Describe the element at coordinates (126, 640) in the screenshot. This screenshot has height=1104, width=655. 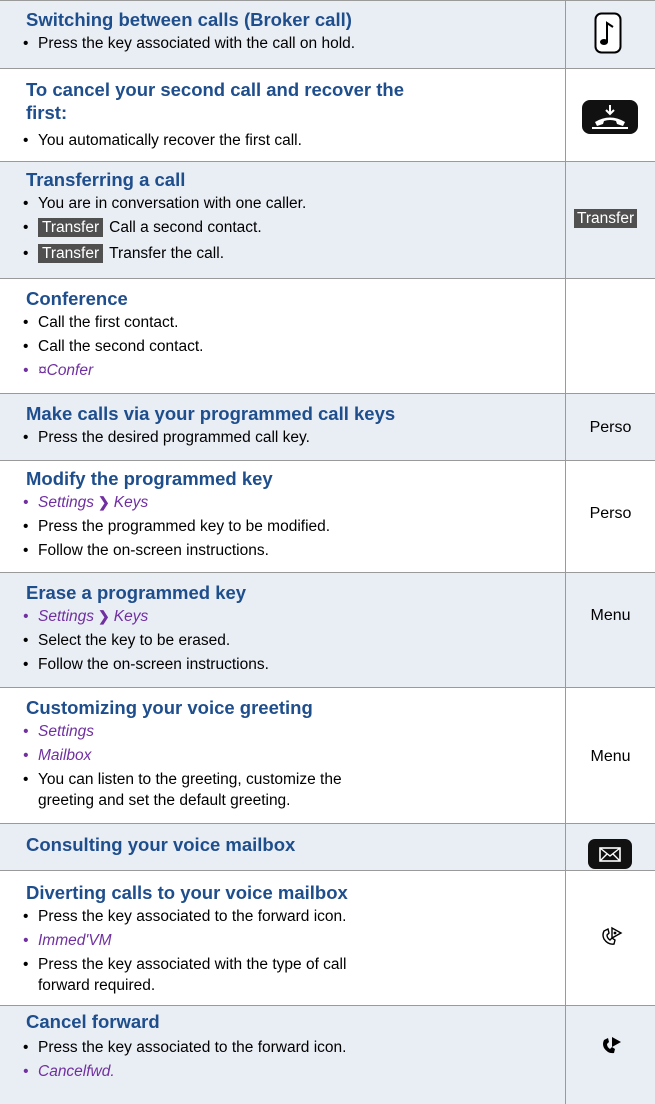
I see `list-item: Select the key to be erased.` at that location.